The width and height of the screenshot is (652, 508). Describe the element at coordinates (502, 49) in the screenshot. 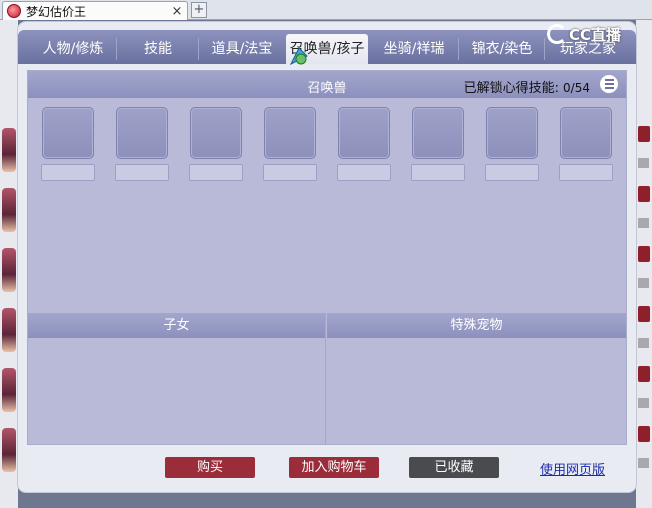

I see `tab-outfits: 锦衣/染色` at that location.